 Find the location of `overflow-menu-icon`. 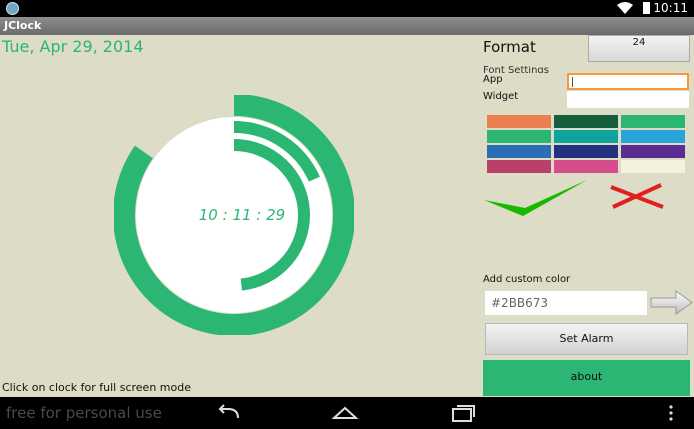

overflow-menu-icon is located at coordinates (671, 413).